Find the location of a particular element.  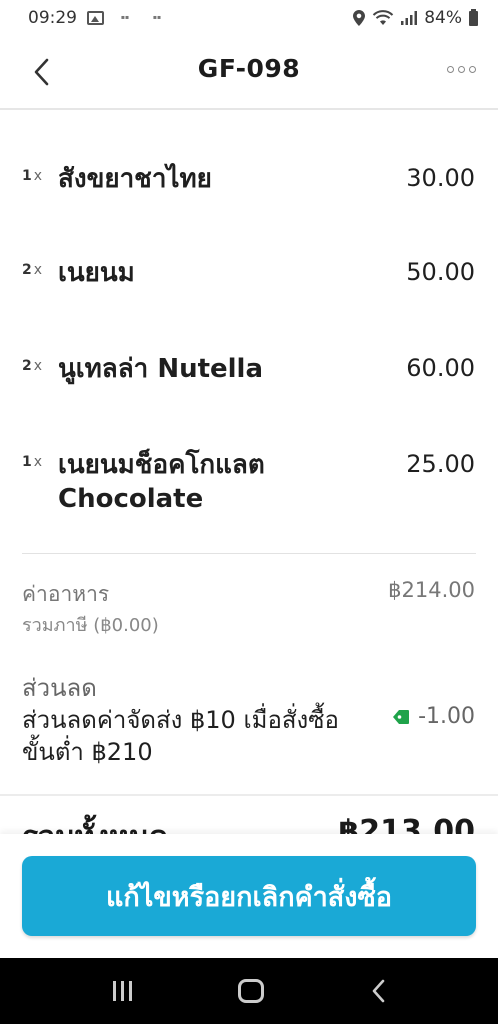

image-icon is located at coordinates (95, 18).